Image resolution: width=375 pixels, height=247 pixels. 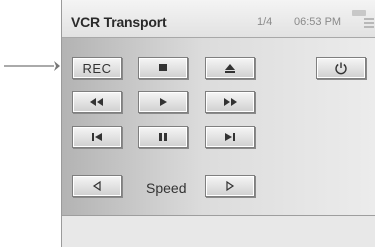 I want to click on eject-icon, so click(x=230, y=68).